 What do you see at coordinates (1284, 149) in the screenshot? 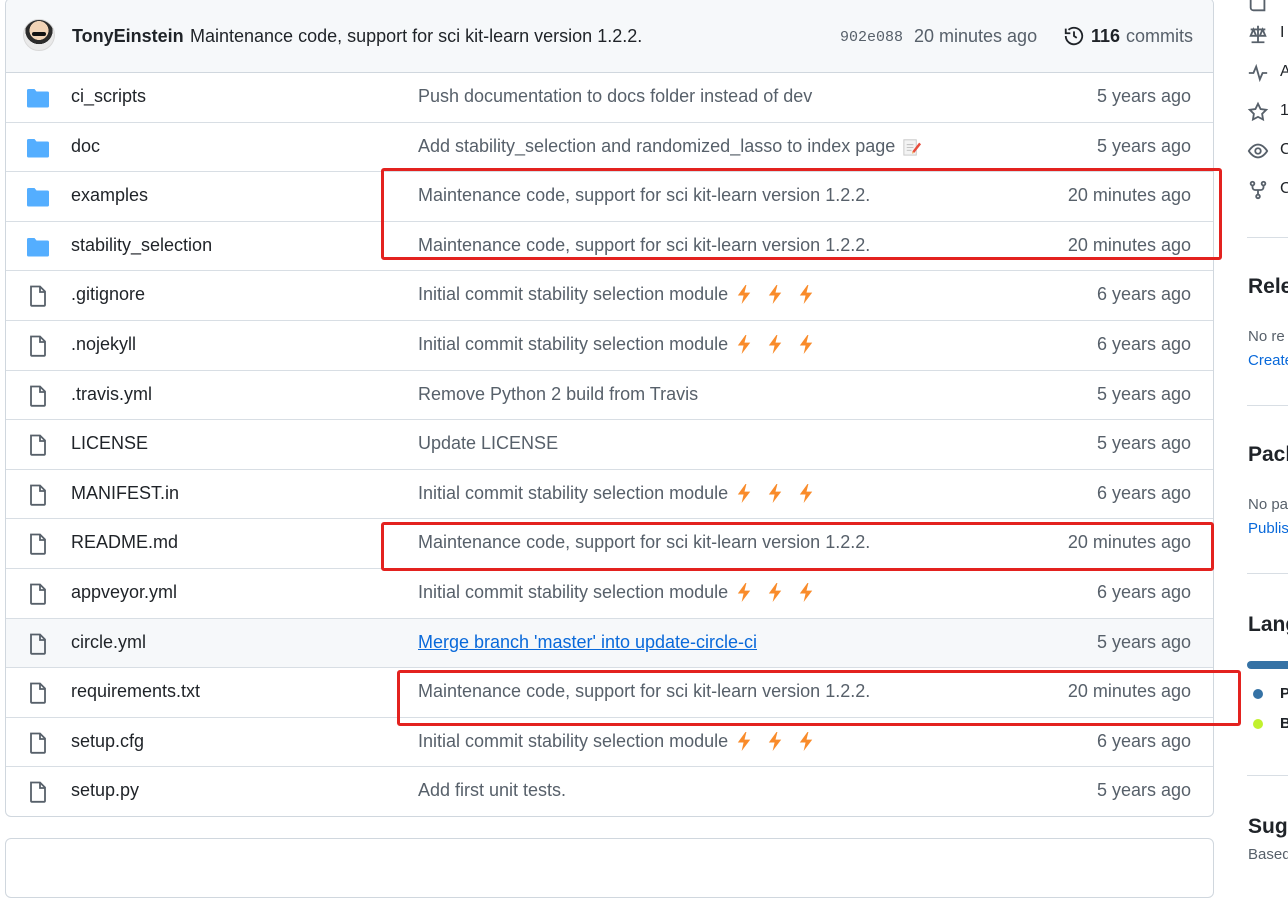
I see `sidebar-fragment: C` at bounding box center [1284, 149].